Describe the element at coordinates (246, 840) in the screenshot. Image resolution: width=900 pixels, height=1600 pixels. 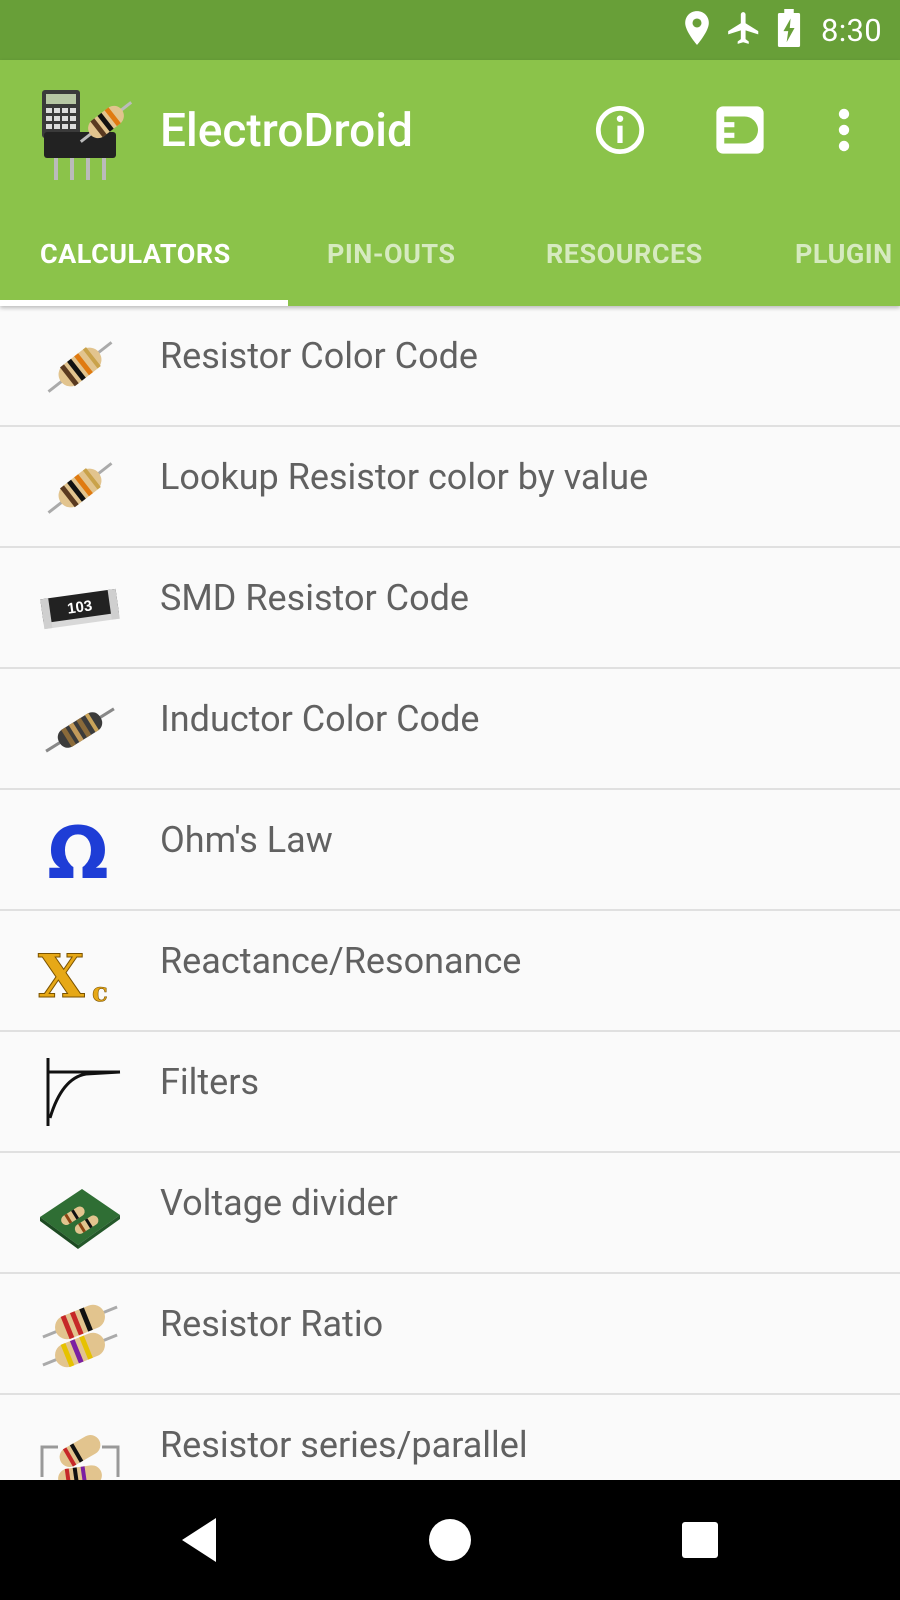
I see `item-label: Ohm's Law` at that location.